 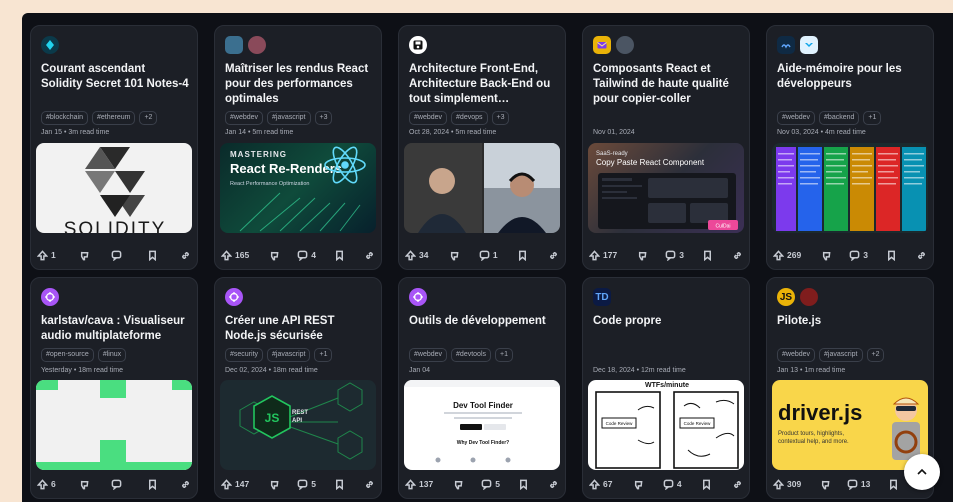 What do you see at coordinates (114, 188) in the screenshot?
I see `post-cover-image: SOLIDITY` at bounding box center [114, 188].